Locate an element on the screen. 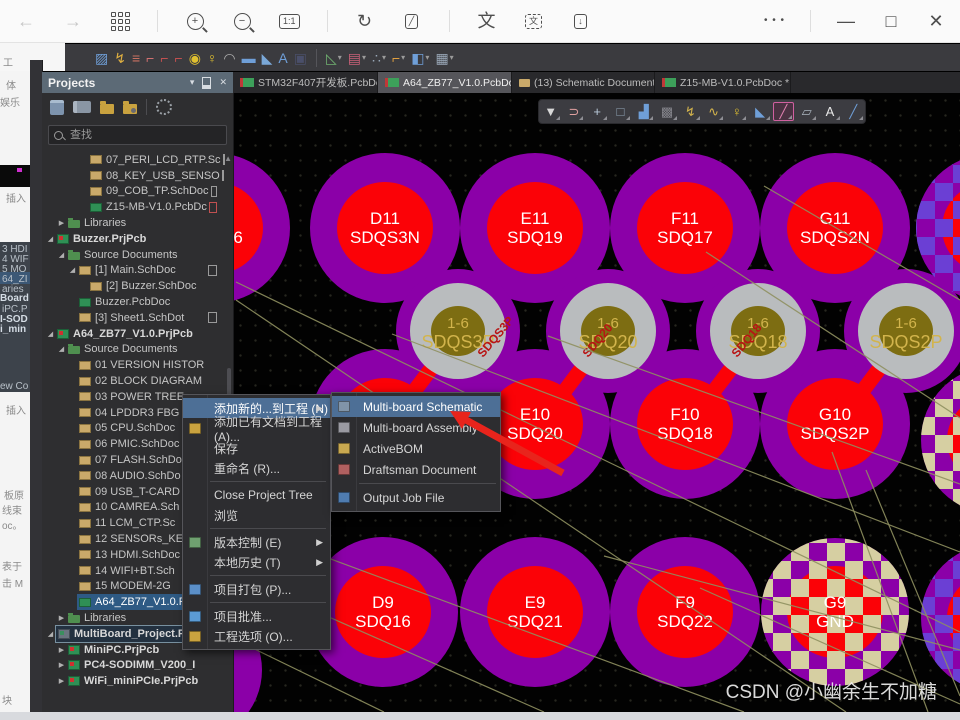  layer-stack-icon: ▤ ▾ is located at coordinates (357, 58).